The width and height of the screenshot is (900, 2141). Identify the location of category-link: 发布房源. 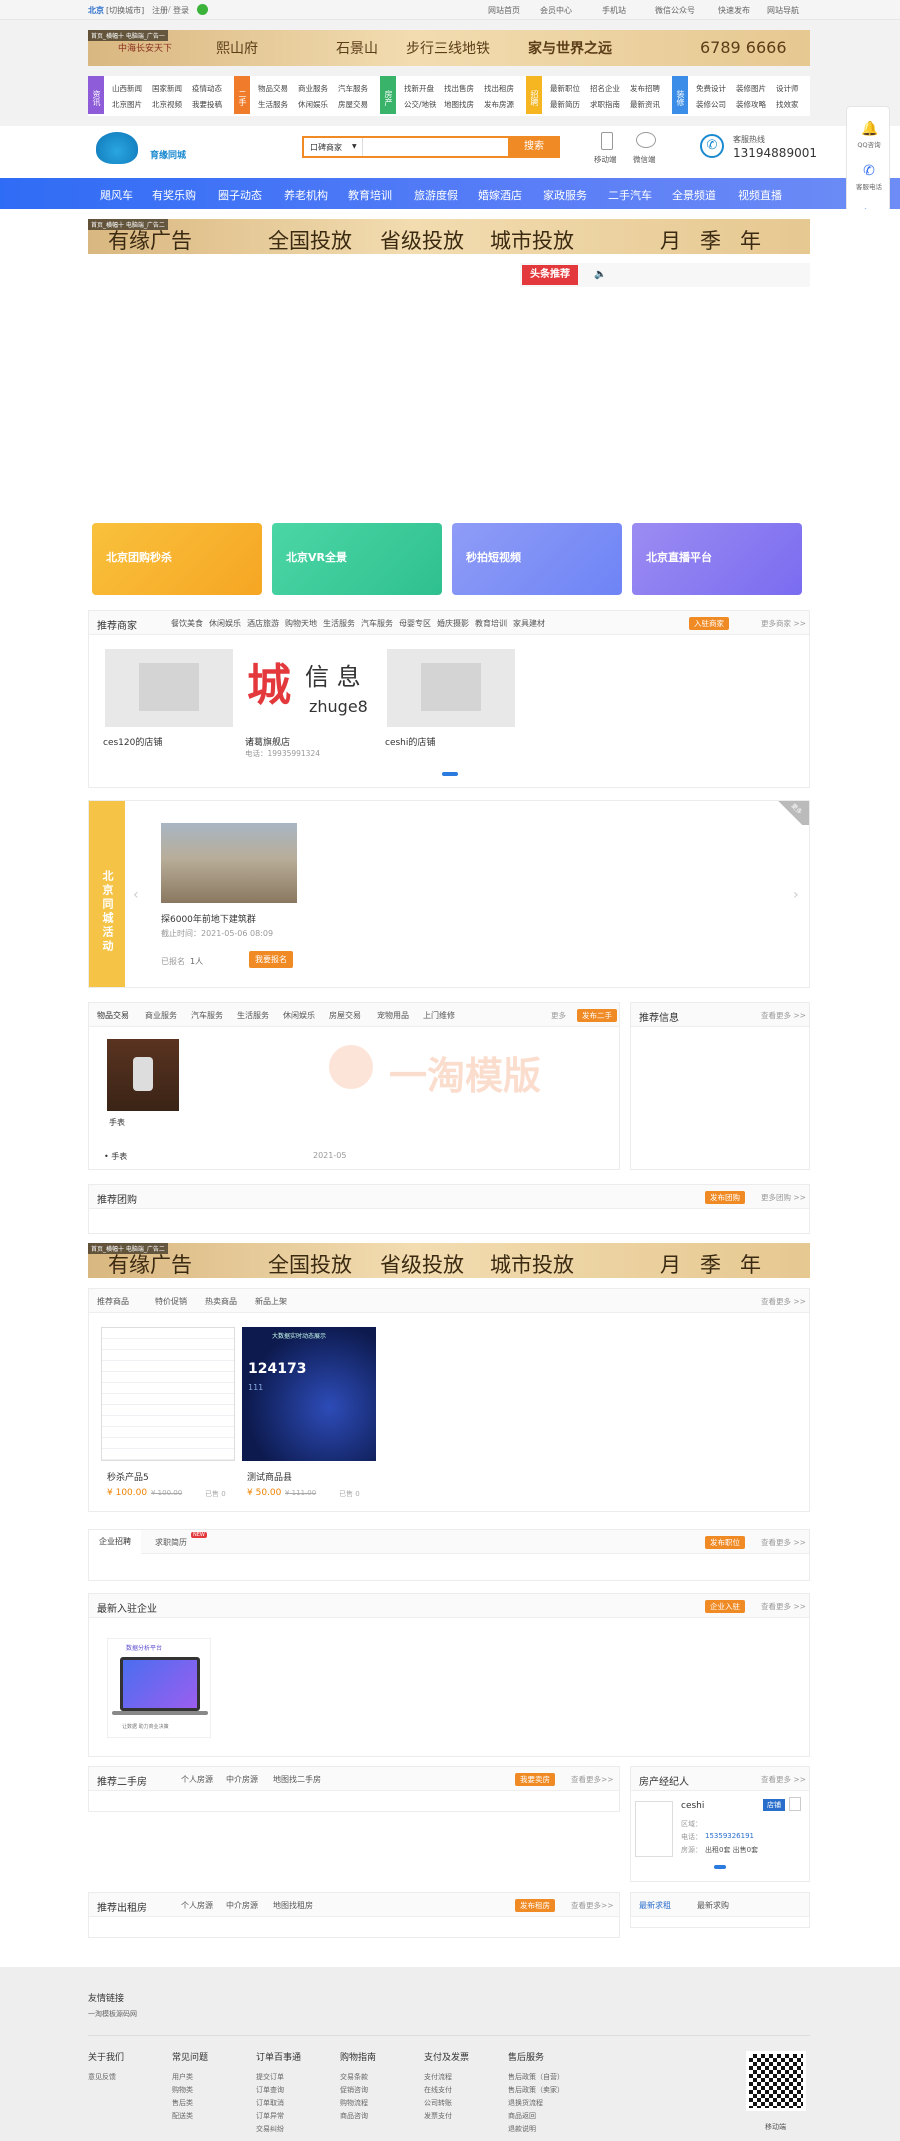
(499, 104).